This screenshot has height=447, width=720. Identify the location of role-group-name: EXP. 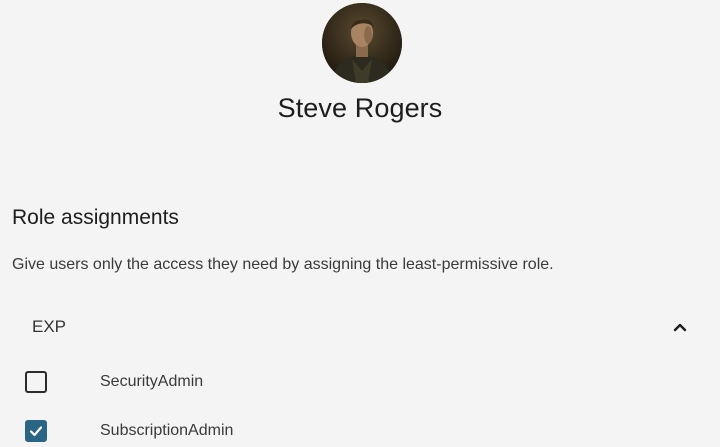
(49, 326).